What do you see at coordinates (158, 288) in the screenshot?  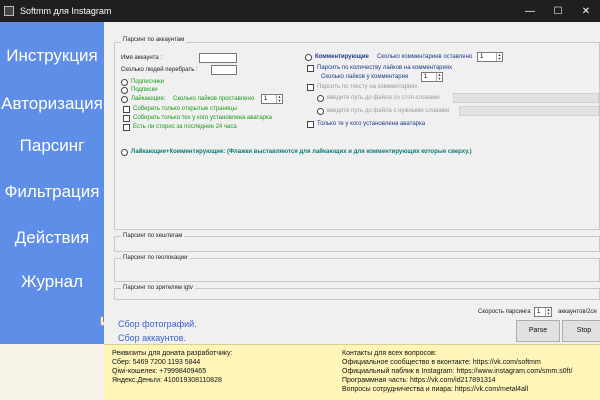 I see `igtv-group-title: Парсинг по зрителям igtv` at bounding box center [158, 288].